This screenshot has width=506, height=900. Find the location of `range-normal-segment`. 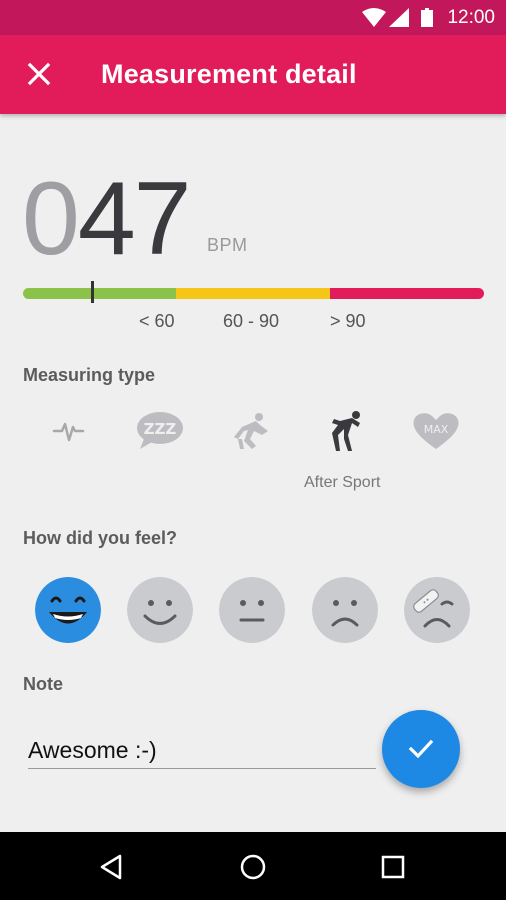

range-normal-segment is located at coordinates (253, 293).